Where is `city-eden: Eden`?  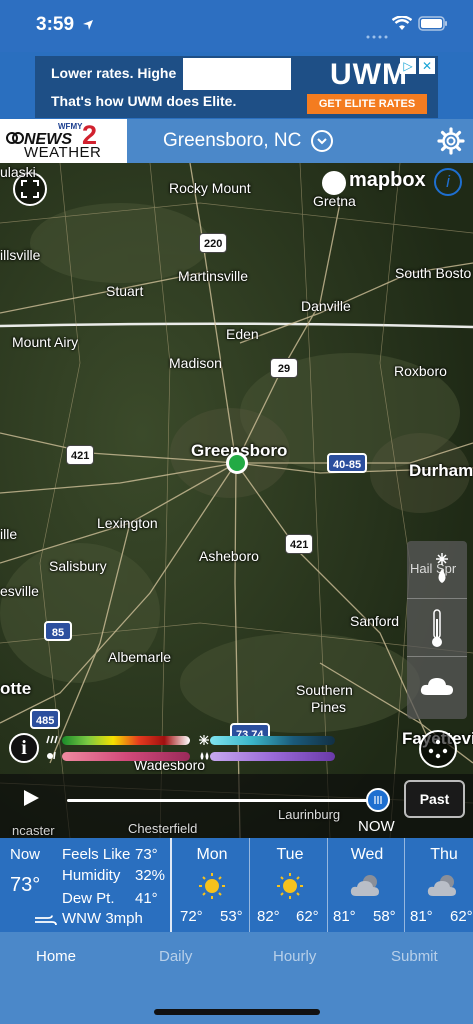
city-eden: Eden is located at coordinates (242, 334).